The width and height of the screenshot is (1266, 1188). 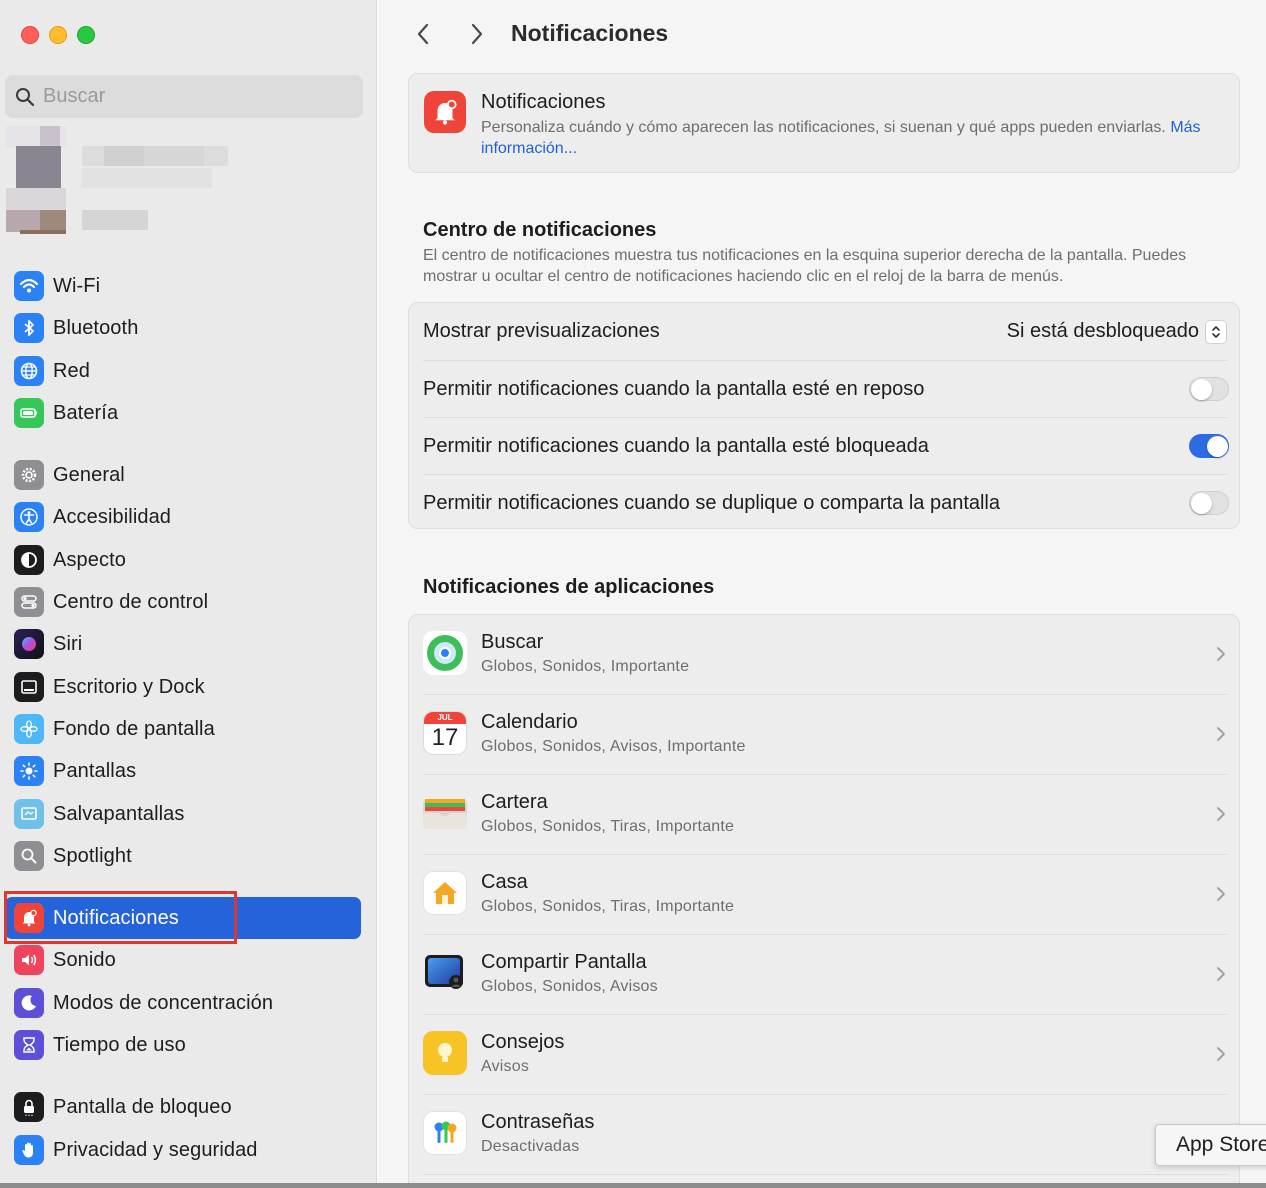 I want to click on sidebar-item-network: Red, so click(x=183, y=371).